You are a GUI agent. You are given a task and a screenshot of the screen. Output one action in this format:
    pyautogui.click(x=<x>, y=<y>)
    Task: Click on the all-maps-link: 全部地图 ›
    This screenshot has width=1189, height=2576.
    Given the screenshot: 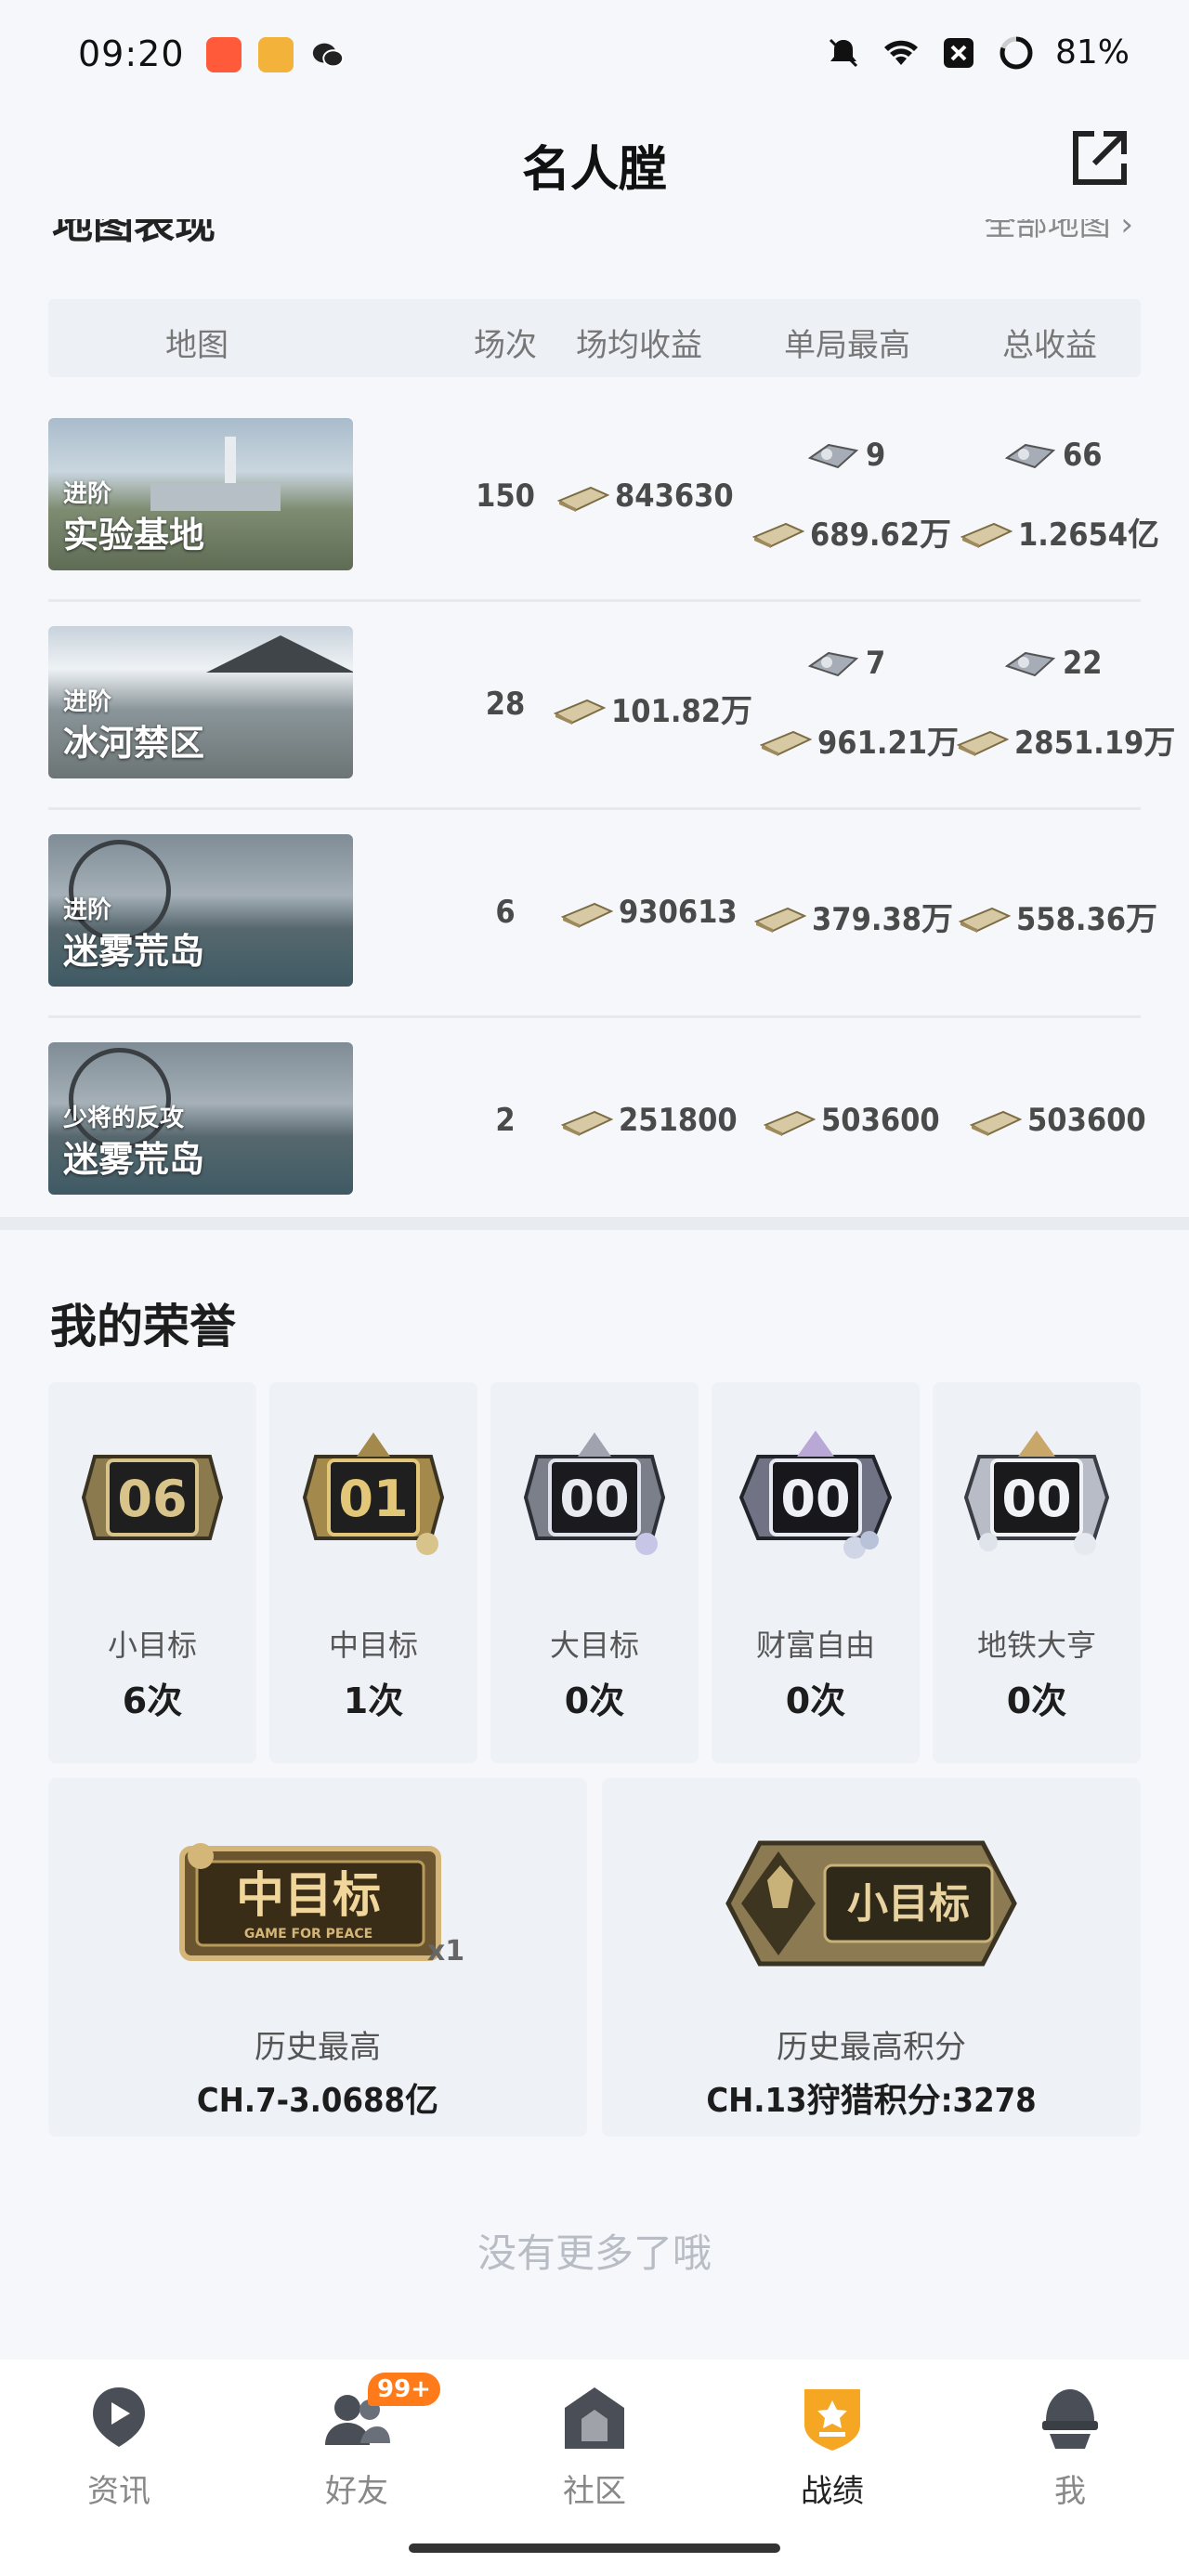 What is the action you would take?
    pyautogui.click(x=1059, y=243)
    